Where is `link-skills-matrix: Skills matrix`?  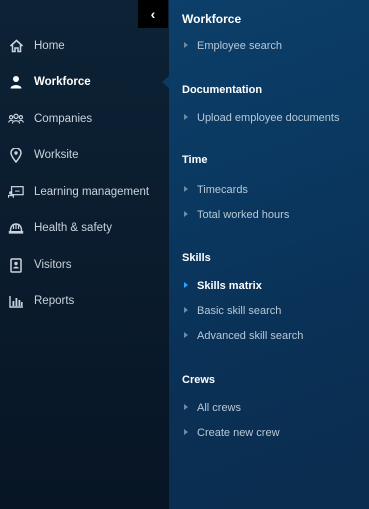 link-skills-matrix: Skills matrix is located at coordinates (223, 286).